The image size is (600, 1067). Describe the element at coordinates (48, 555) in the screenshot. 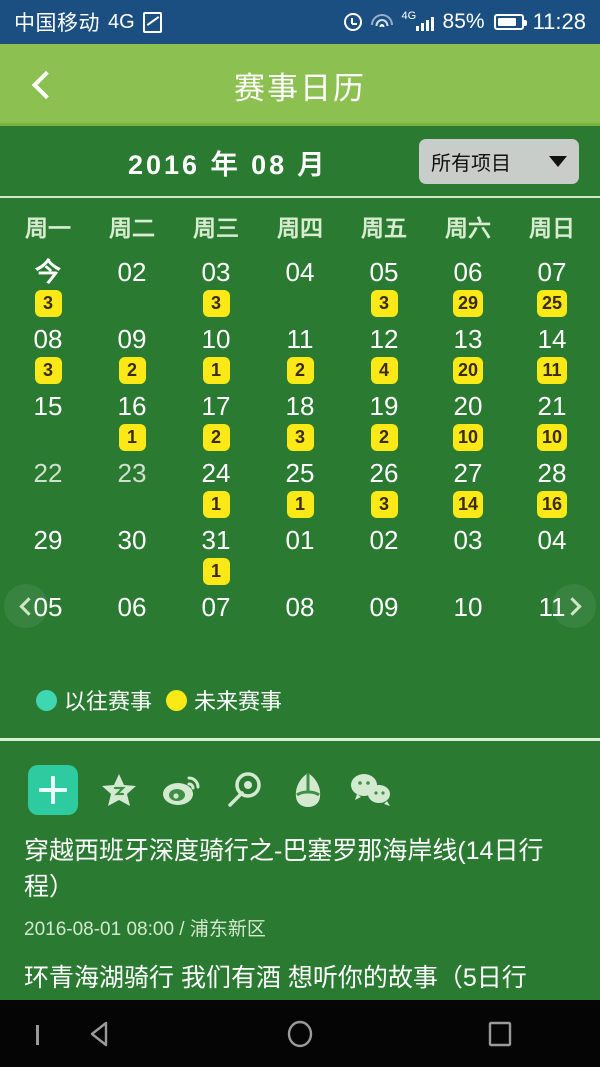

I see `calendar-day-cell: 29` at that location.